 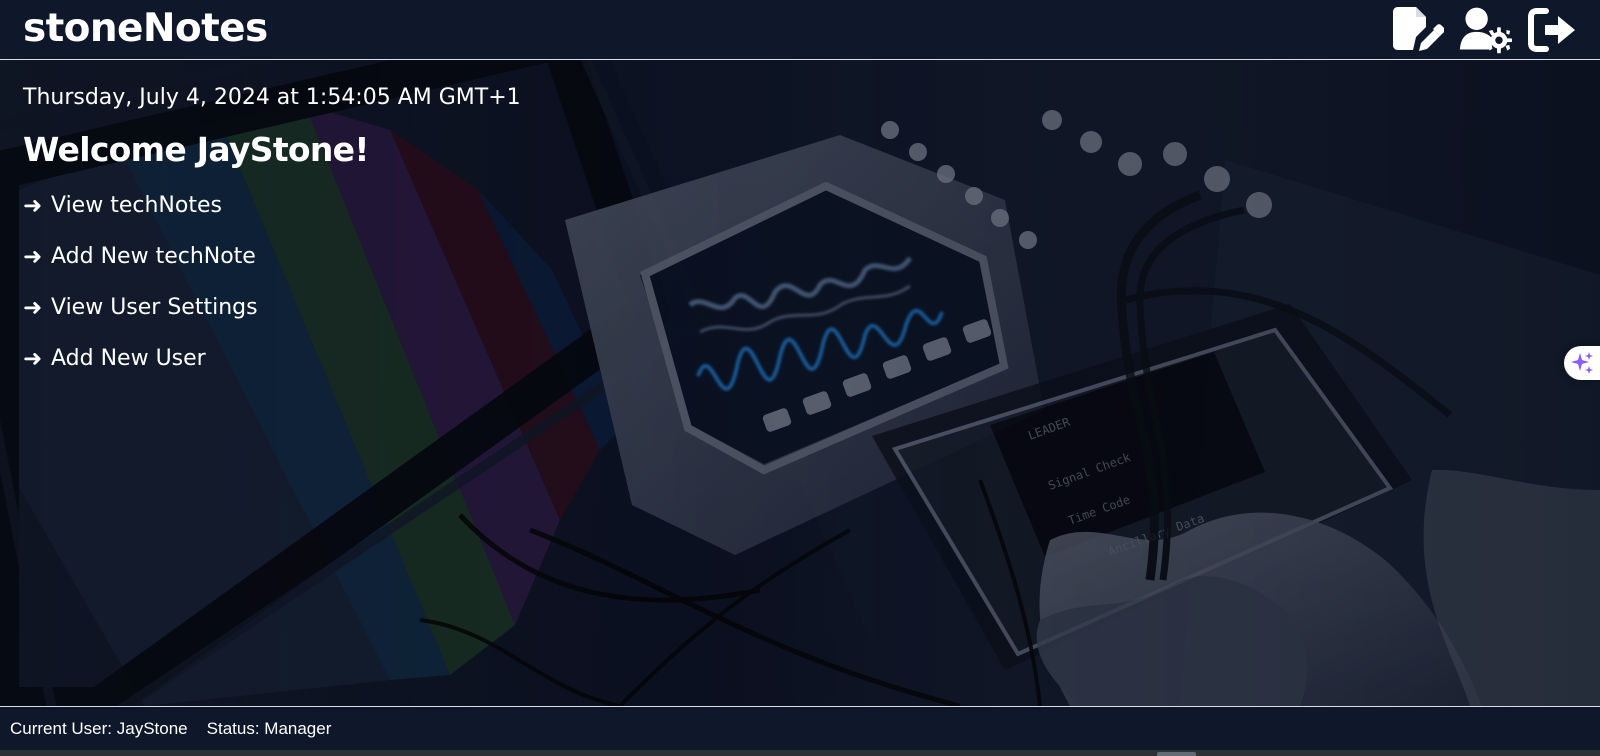 I want to click on add-new-user-label: Add New User, so click(x=128, y=358).